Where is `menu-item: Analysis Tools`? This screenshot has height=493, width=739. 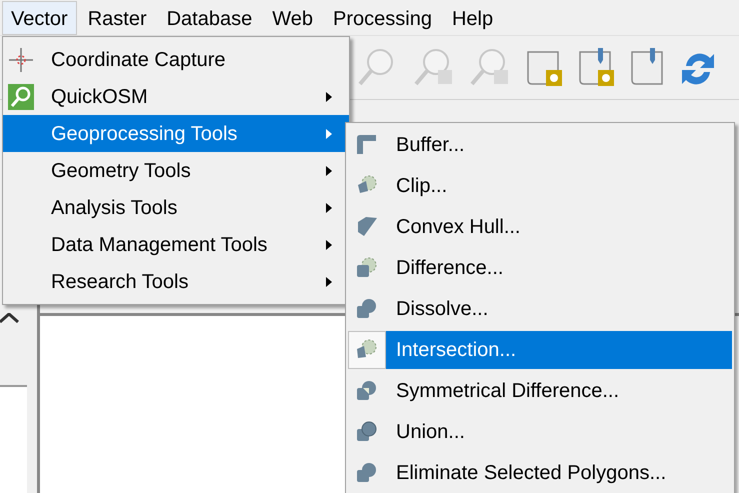 menu-item: Analysis Tools is located at coordinates (176, 207).